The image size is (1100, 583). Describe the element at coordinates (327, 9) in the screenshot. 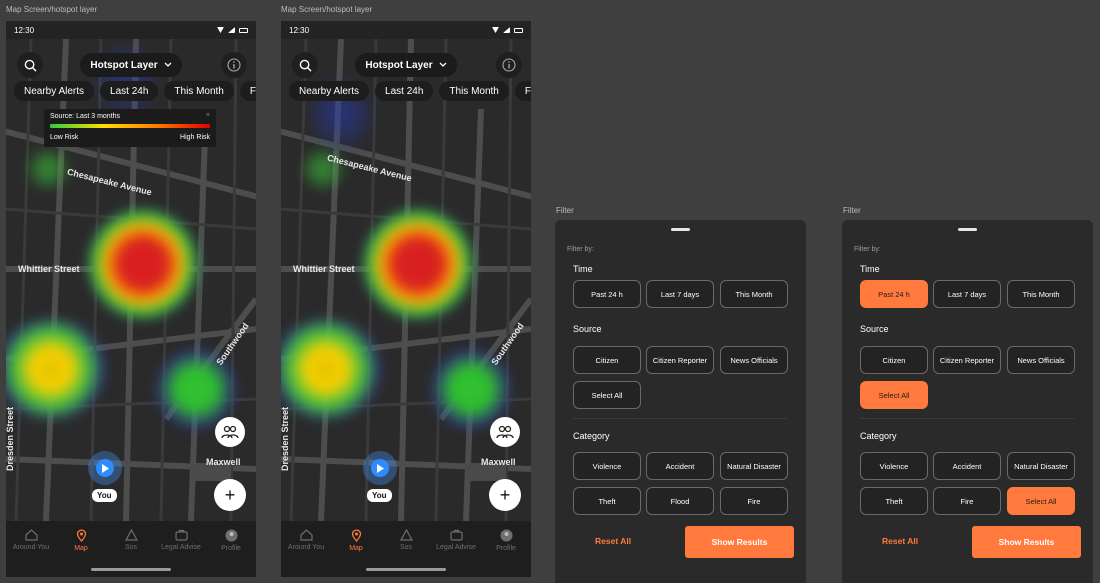

I see `frame-label-map-2: Map Screen/hotspot layer` at that location.